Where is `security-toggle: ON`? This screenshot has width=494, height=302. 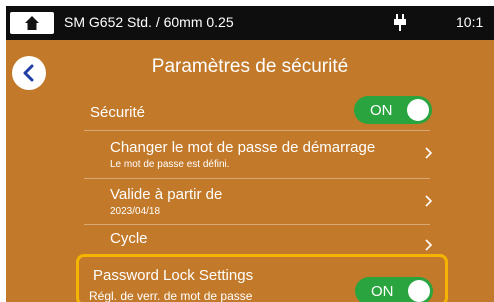 security-toggle: ON is located at coordinates (393, 110).